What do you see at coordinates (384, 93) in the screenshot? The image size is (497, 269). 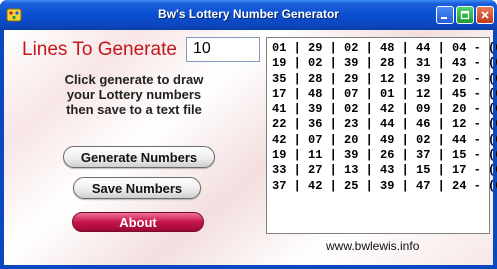 I see `result-line: 17 | 48 | 07 | 01 | 12 | 45 - (0//6)` at bounding box center [384, 93].